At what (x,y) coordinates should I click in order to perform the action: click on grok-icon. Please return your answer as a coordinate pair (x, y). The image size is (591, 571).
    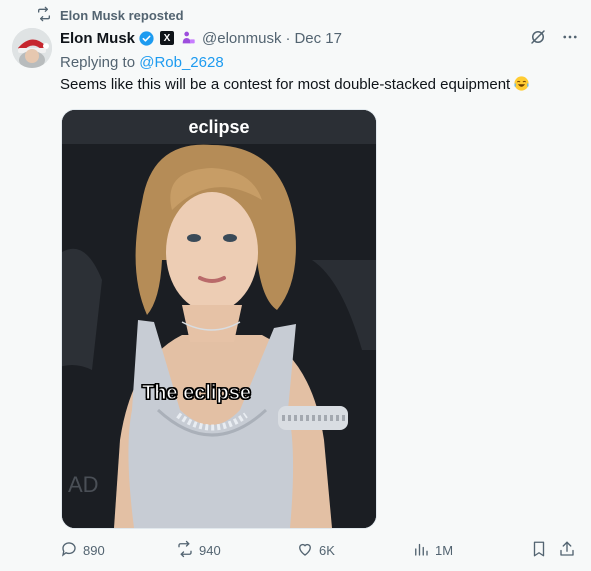
    Looking at the image, I should click on (538, 39).